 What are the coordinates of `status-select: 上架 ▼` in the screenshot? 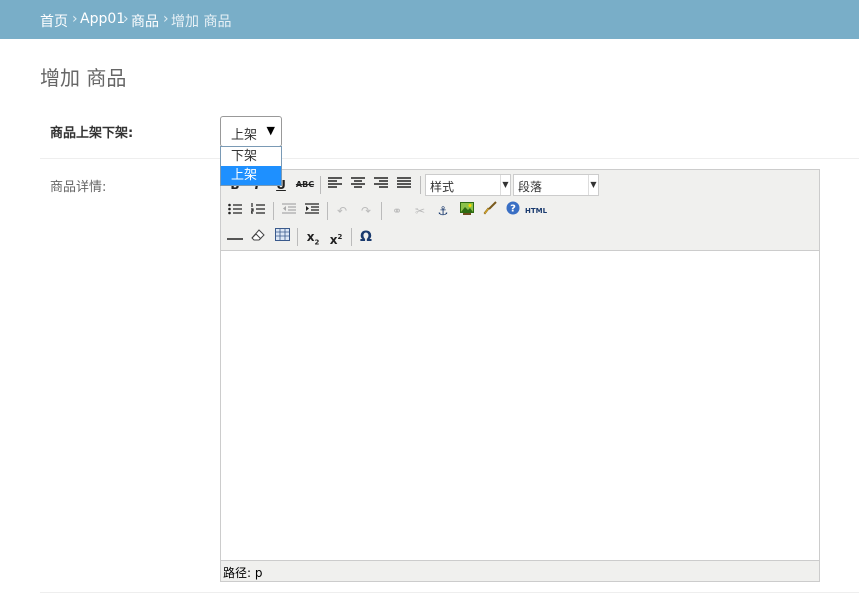 It's located at (251, 131).